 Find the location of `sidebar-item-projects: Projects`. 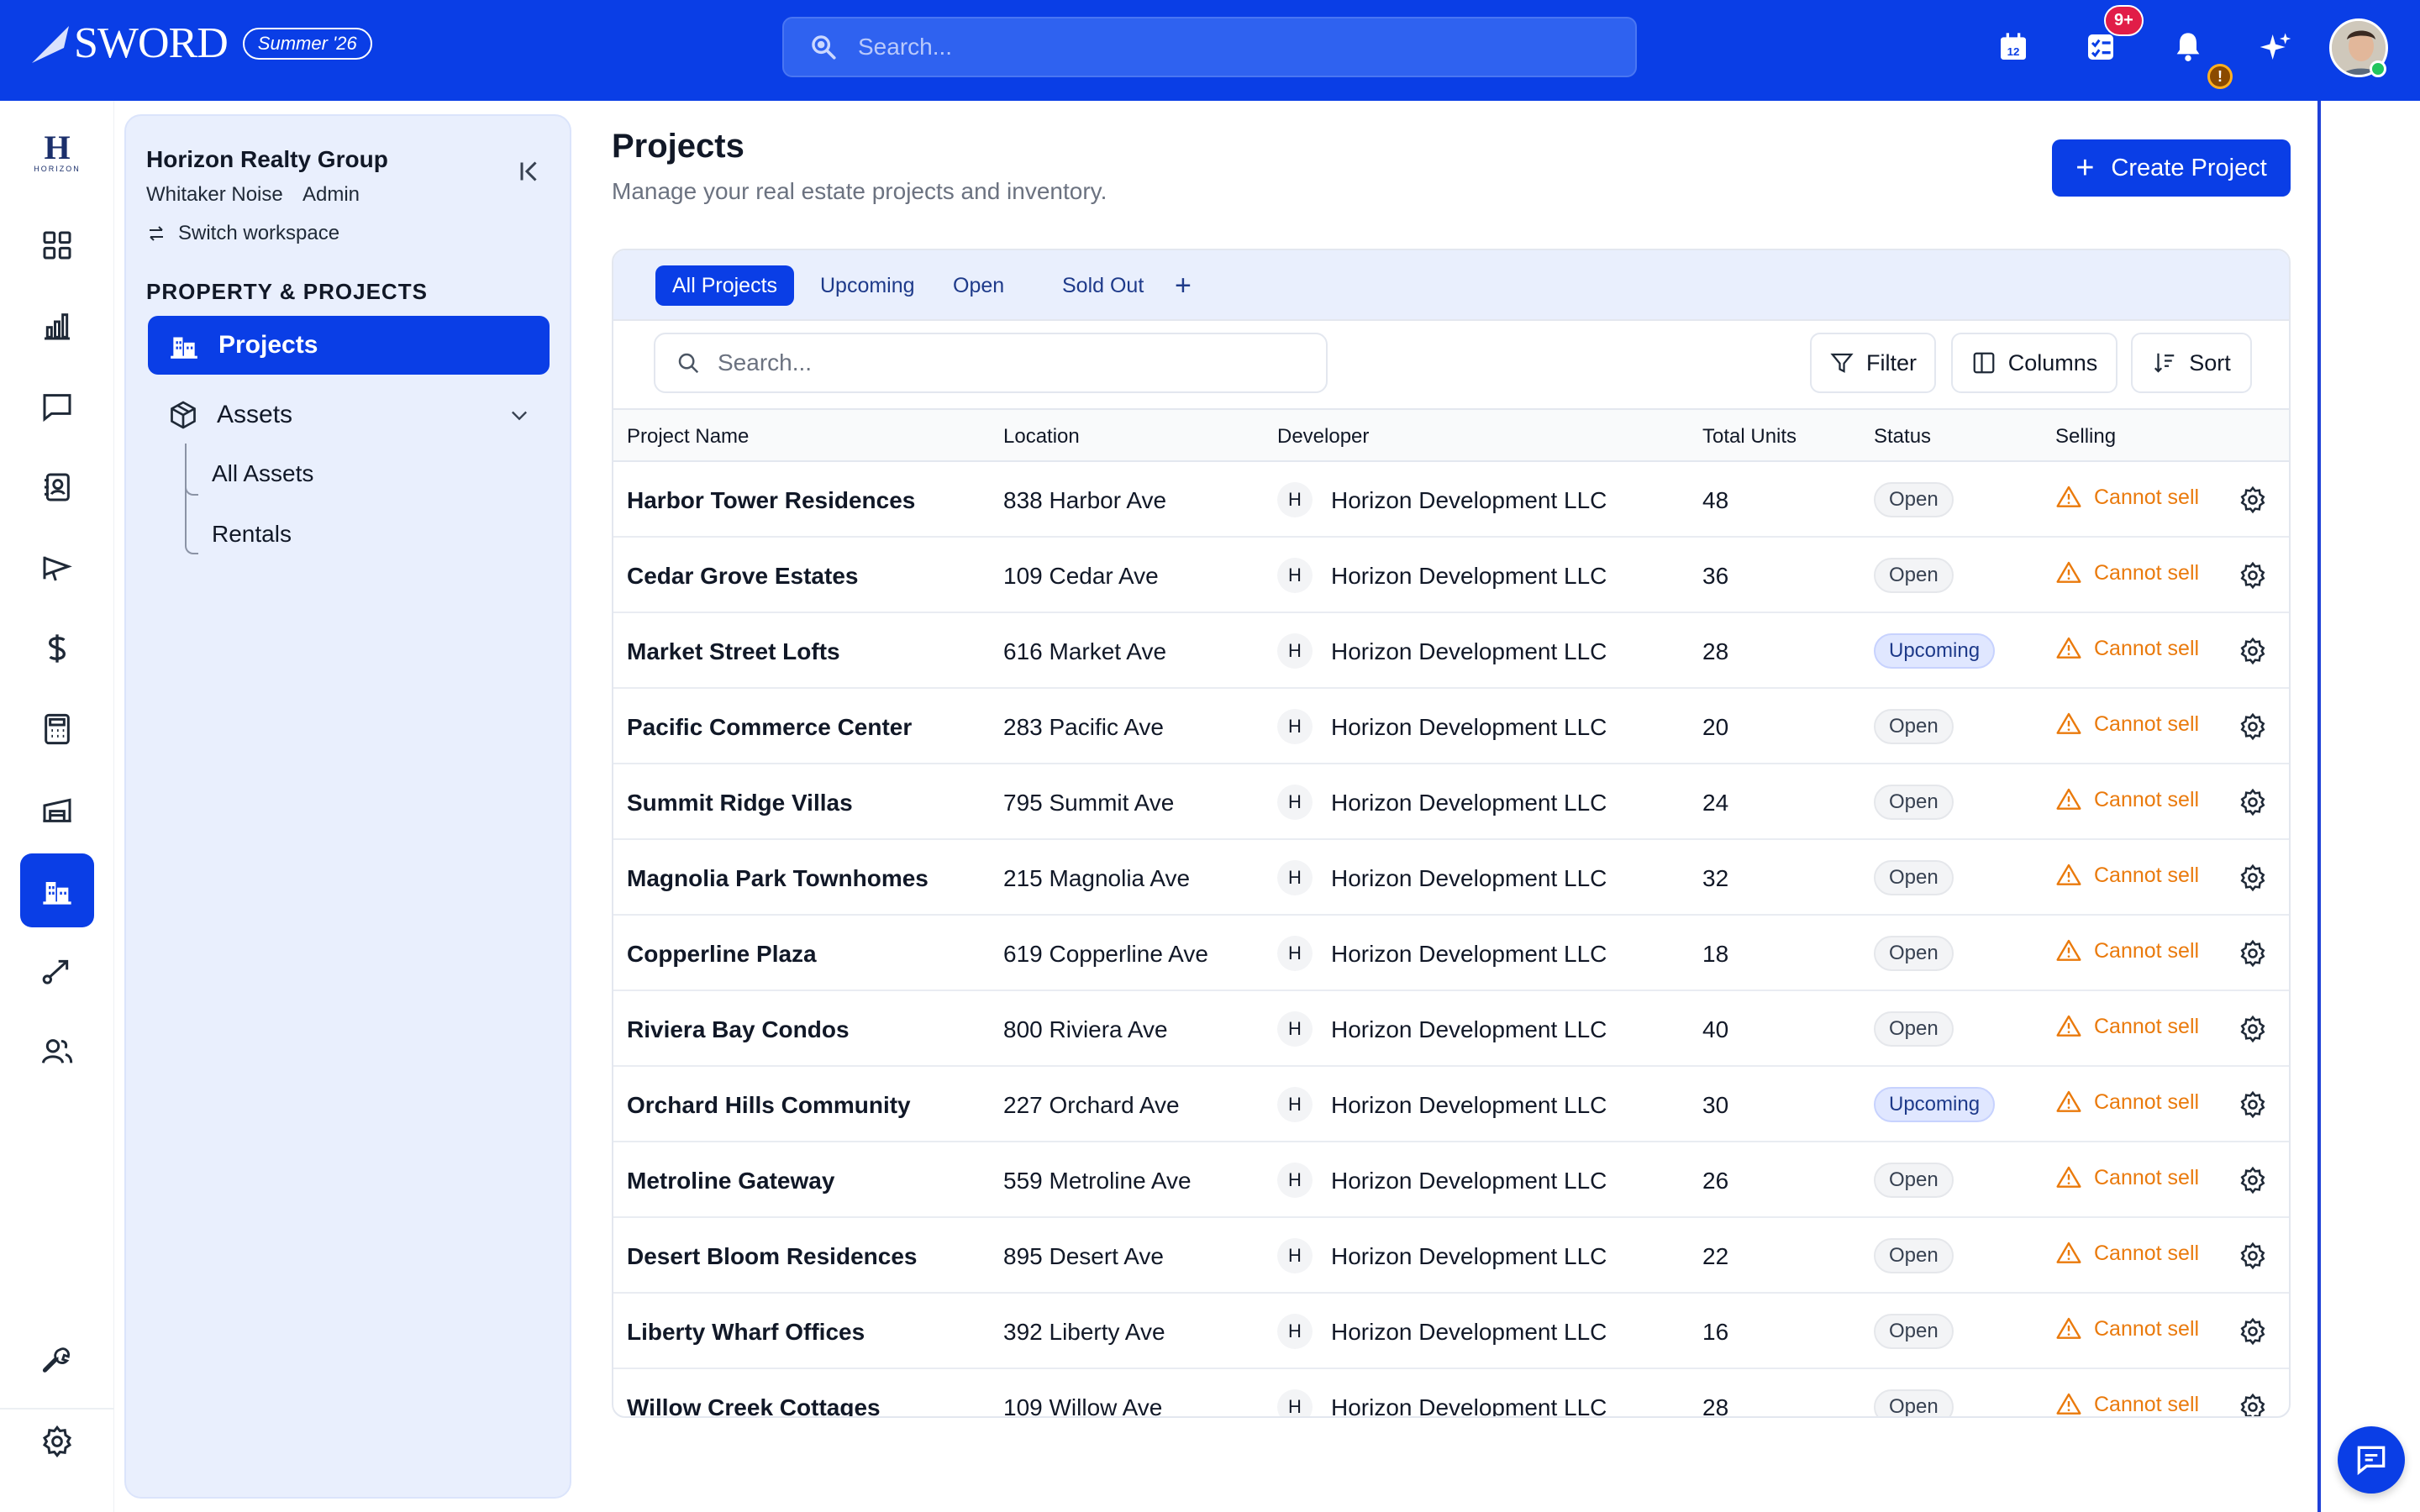

sidebar-item-projects: Projects is located at coordinates (349, 345).